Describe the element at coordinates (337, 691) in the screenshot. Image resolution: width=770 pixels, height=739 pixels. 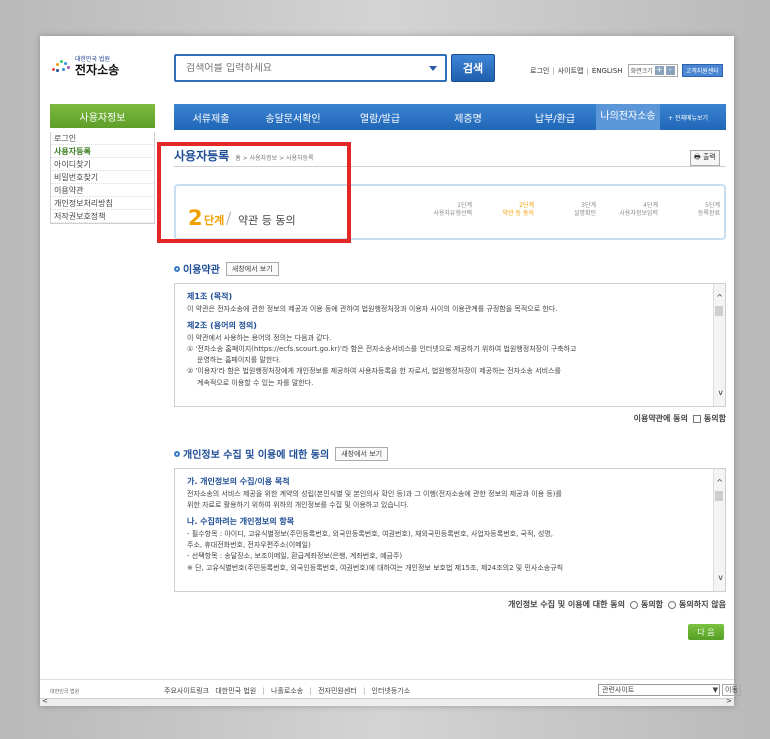
I see `footer-link-civil-center: 전자민원센터` at that location.